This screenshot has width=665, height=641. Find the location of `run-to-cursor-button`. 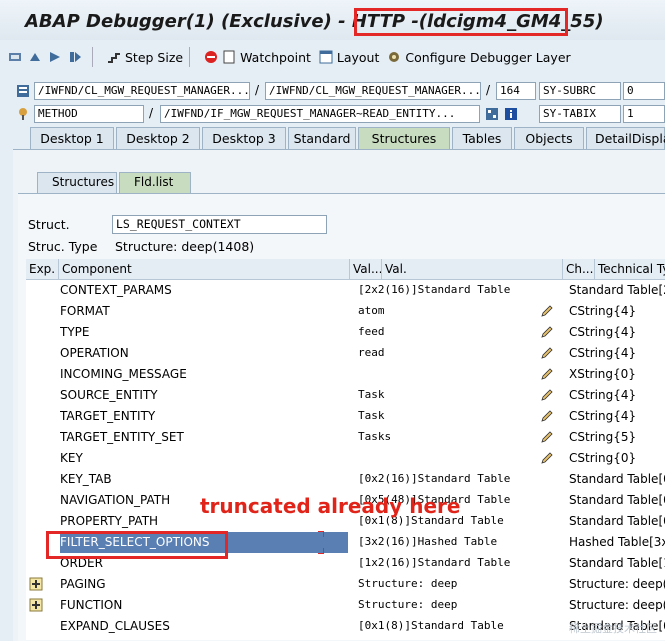

run-to-cursor-button is located at coordinates (77, 57).